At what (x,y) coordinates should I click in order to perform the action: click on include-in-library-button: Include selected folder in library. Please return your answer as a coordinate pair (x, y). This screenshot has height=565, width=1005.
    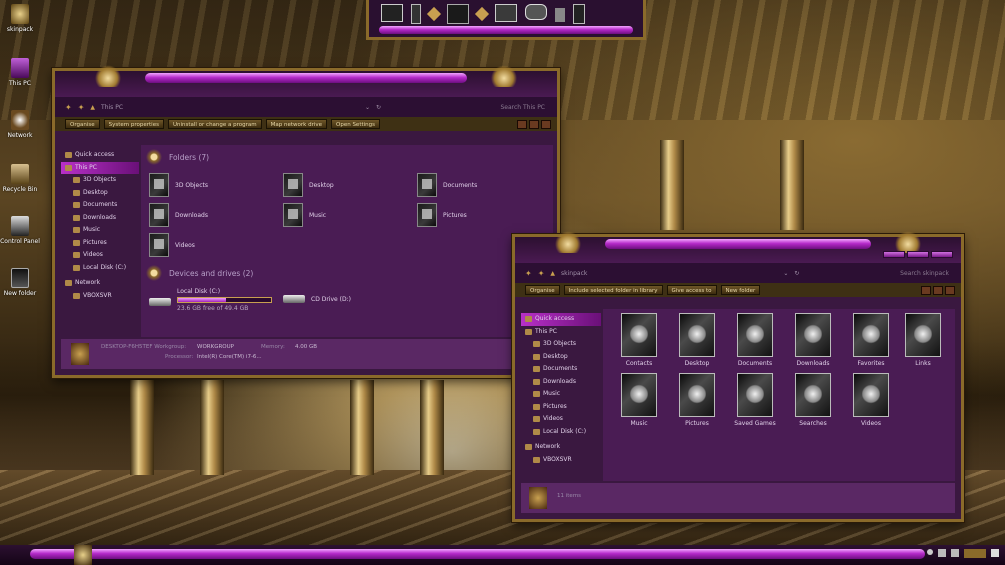
    Looking at the image, I should click on (613, 290).